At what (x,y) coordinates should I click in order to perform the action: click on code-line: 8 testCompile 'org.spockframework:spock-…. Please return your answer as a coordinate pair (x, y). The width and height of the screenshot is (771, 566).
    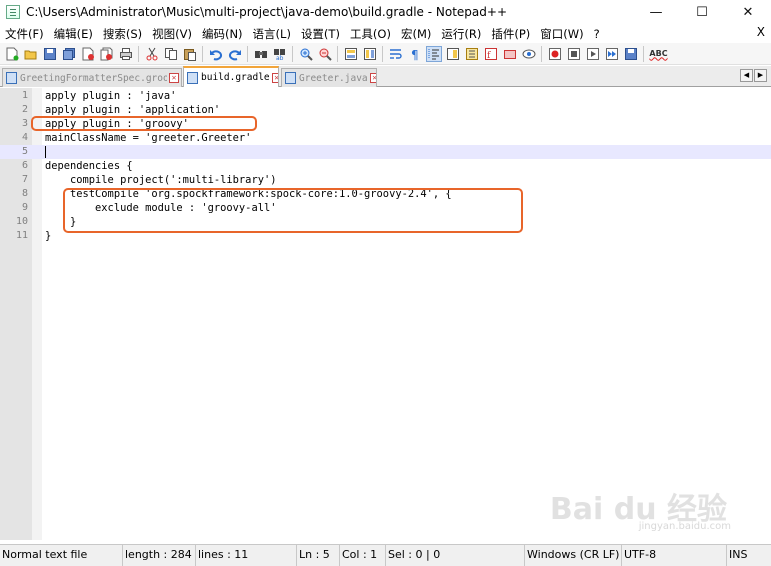
    Looking at the image, I should click on (385, 194).